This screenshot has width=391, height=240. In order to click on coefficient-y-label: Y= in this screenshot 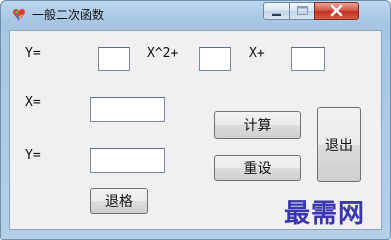, I will do `click(33, 53)`.